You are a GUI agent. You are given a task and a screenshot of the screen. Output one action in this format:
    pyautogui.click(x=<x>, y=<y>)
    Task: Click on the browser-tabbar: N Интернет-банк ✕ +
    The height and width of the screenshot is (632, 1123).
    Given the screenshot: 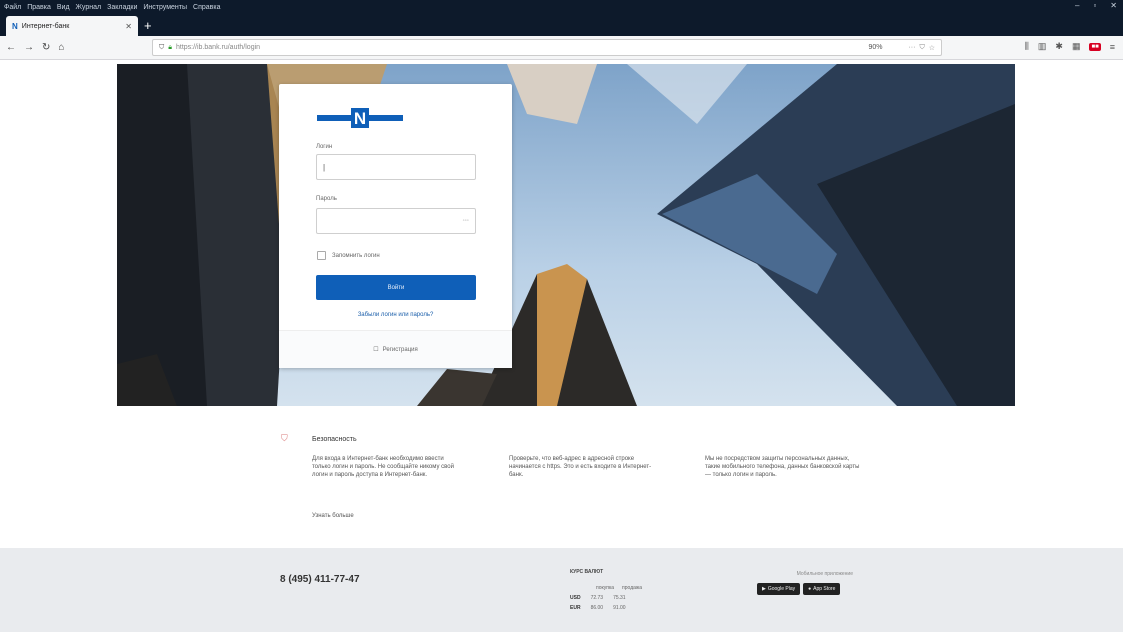 What is the action you would take?
    pyautogui.click(x=561, y=25)
    